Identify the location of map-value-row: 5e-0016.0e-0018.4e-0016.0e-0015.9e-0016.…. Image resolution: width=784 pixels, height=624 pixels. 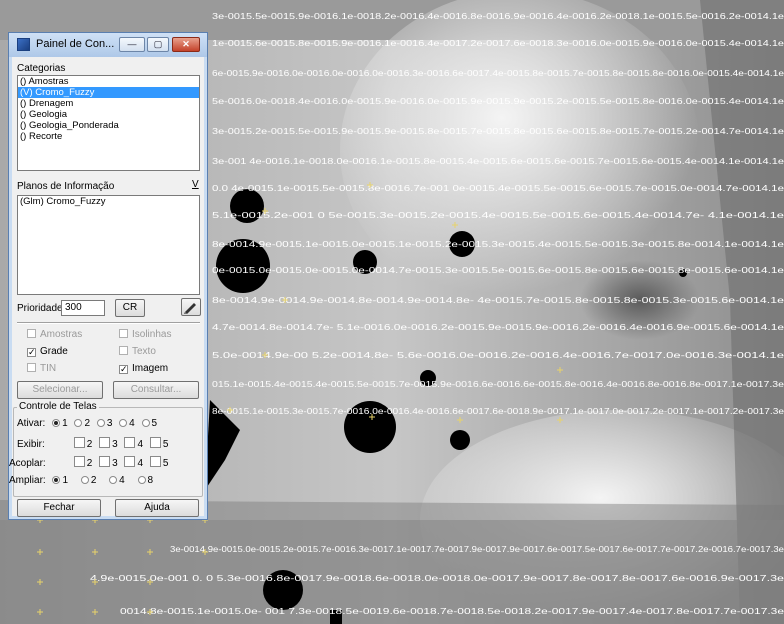
(498, 101).